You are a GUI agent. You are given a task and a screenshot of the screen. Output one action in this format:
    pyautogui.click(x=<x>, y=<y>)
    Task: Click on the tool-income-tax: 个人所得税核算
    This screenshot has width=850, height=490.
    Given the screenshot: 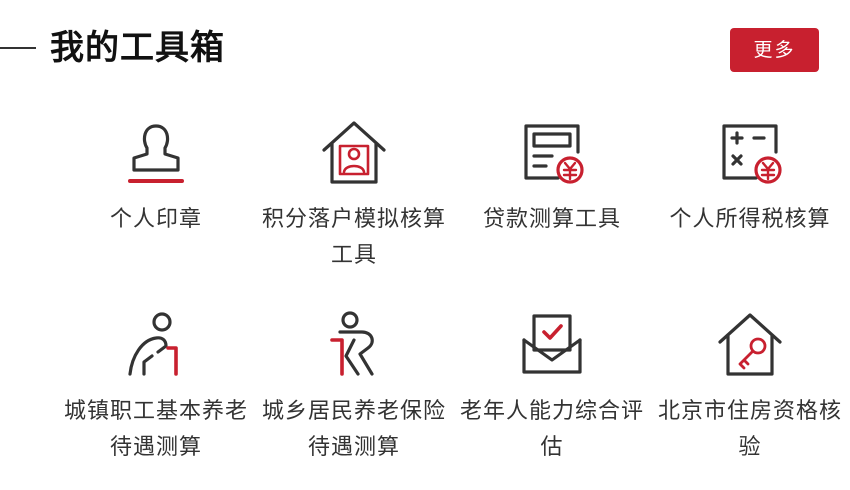 What is the action you would take?
    pyautogui.click(x=750, y=208)
    